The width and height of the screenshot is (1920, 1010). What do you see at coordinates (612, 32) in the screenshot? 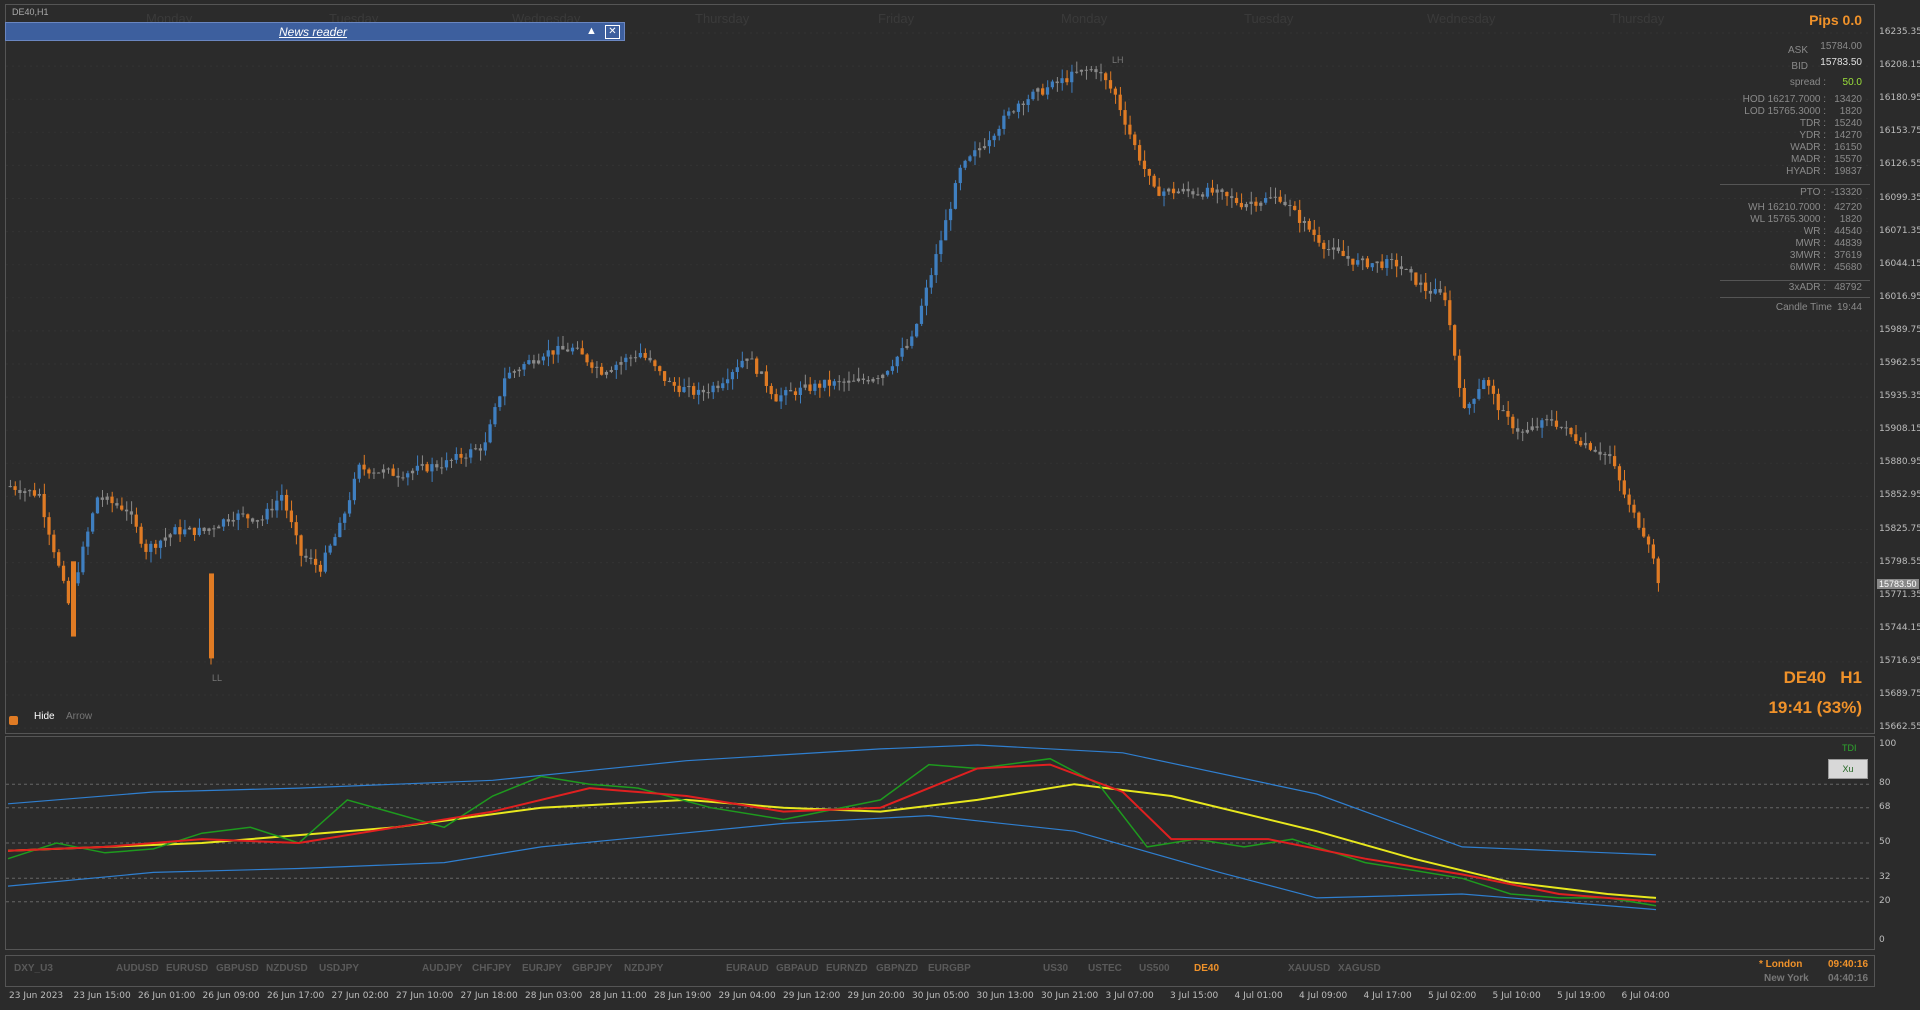
I see `close-icon: ✕` at bounding box center [612, 32].